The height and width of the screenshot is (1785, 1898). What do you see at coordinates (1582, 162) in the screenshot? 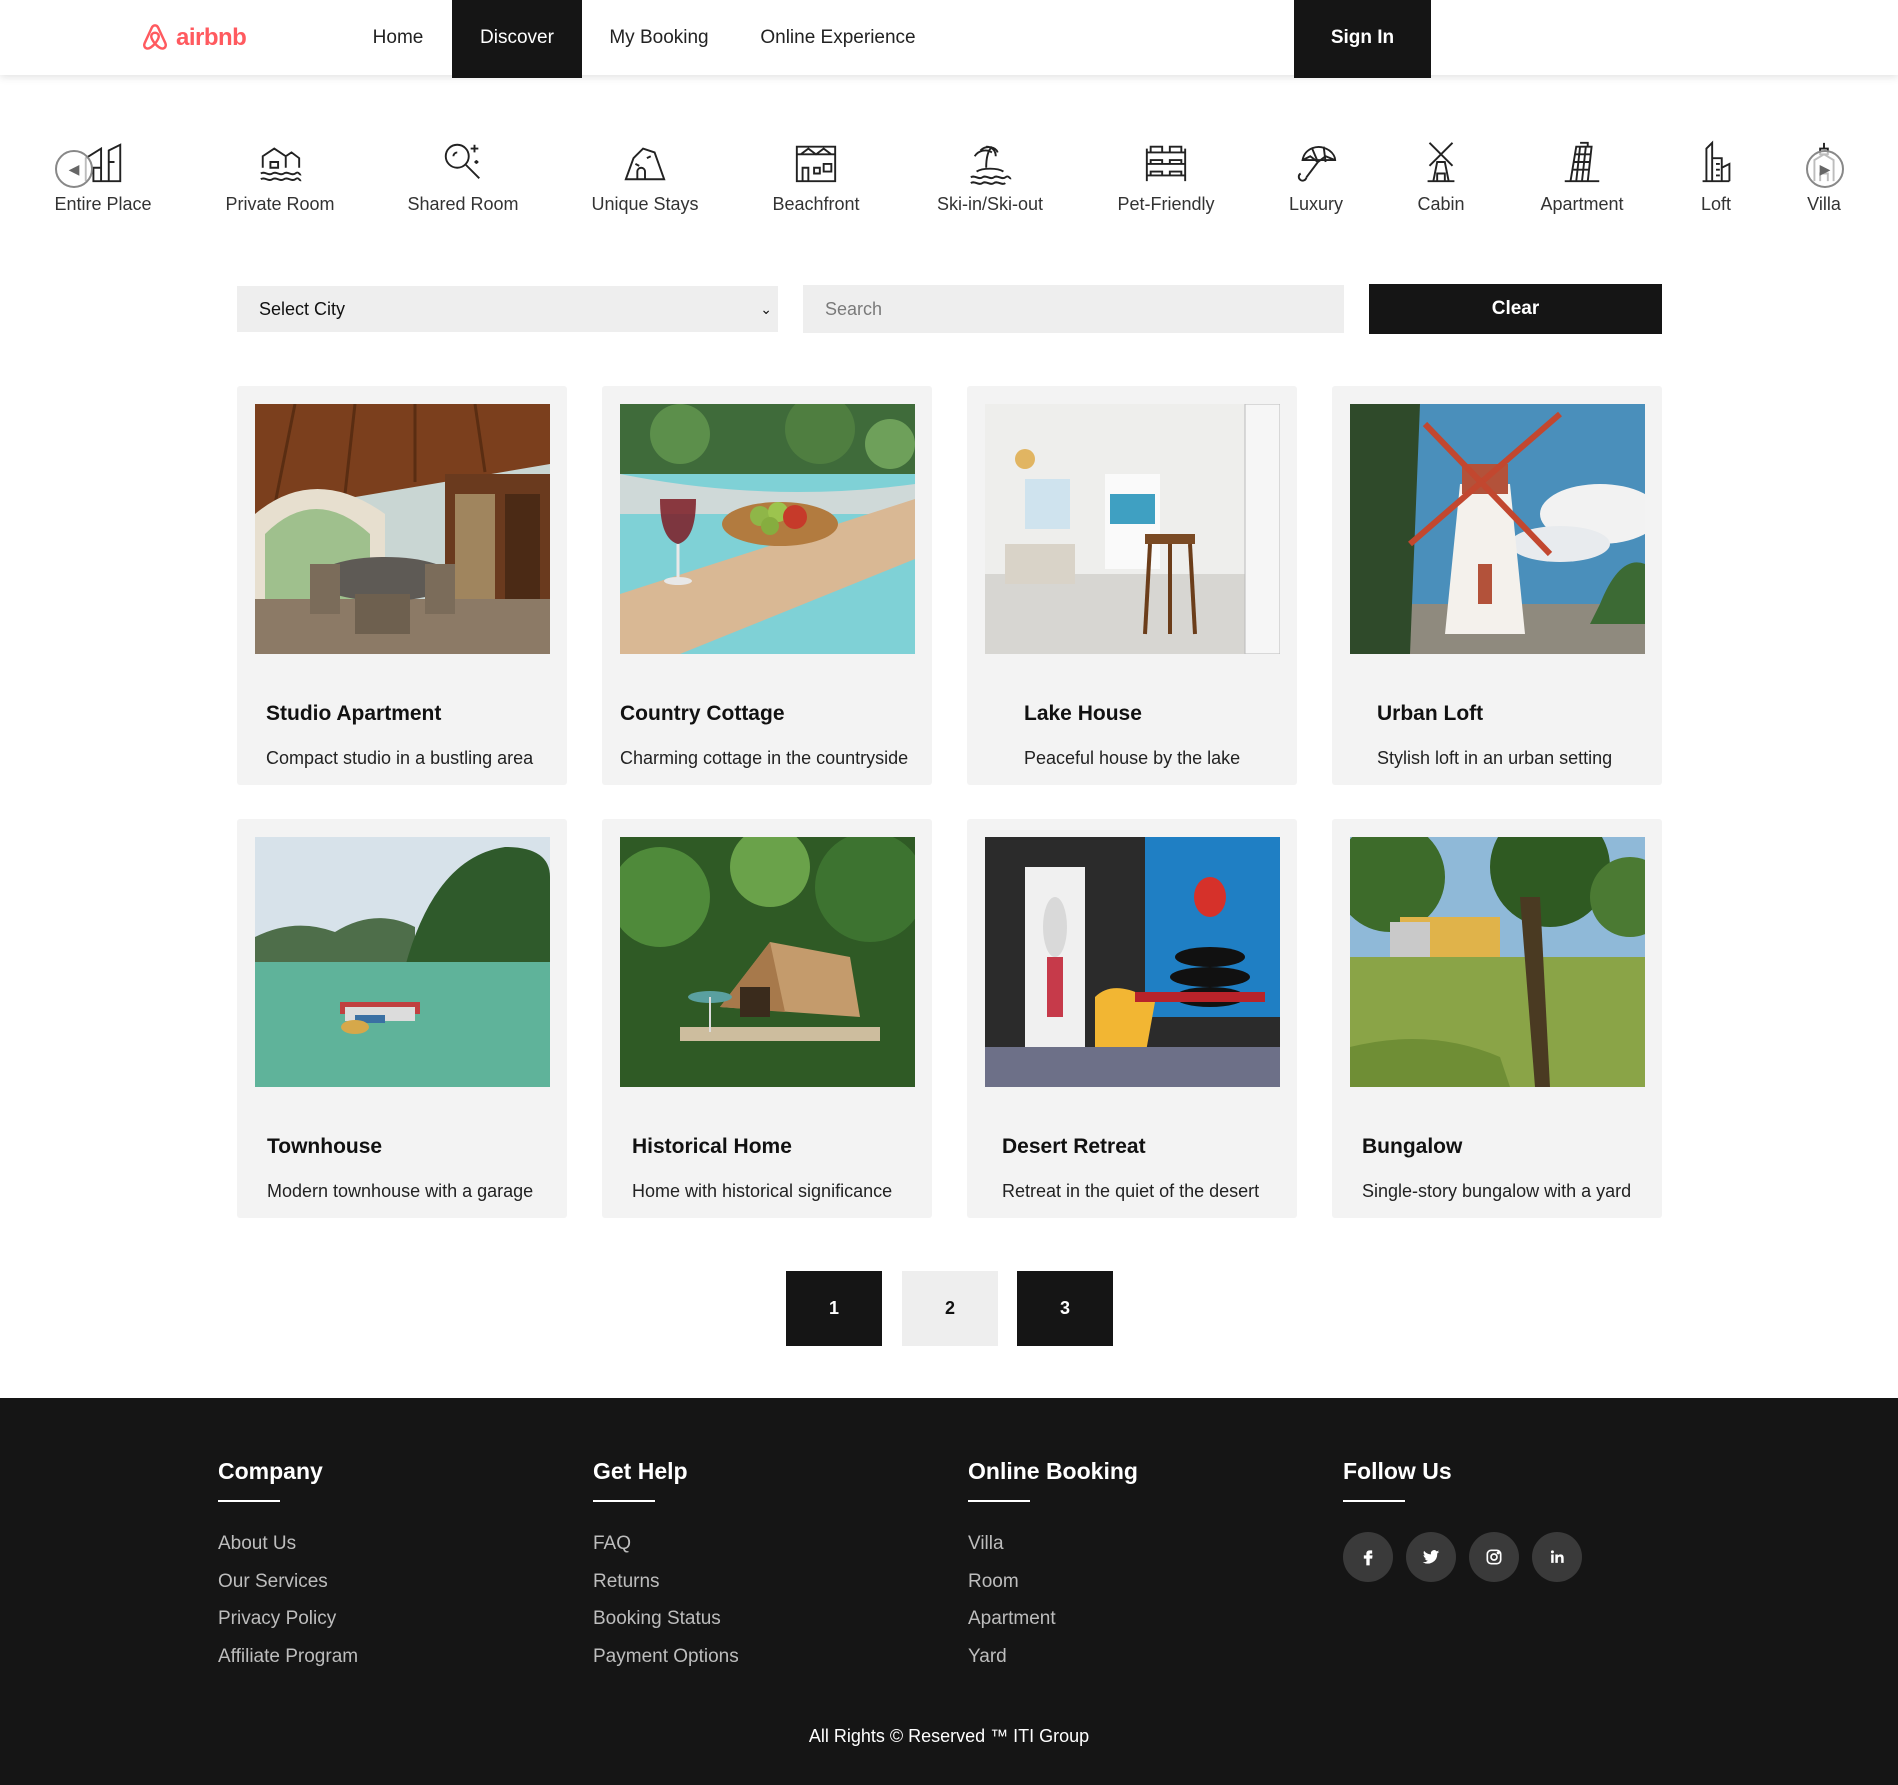
I see `leaning-tower-icon` at bounding box center [1582, 162].